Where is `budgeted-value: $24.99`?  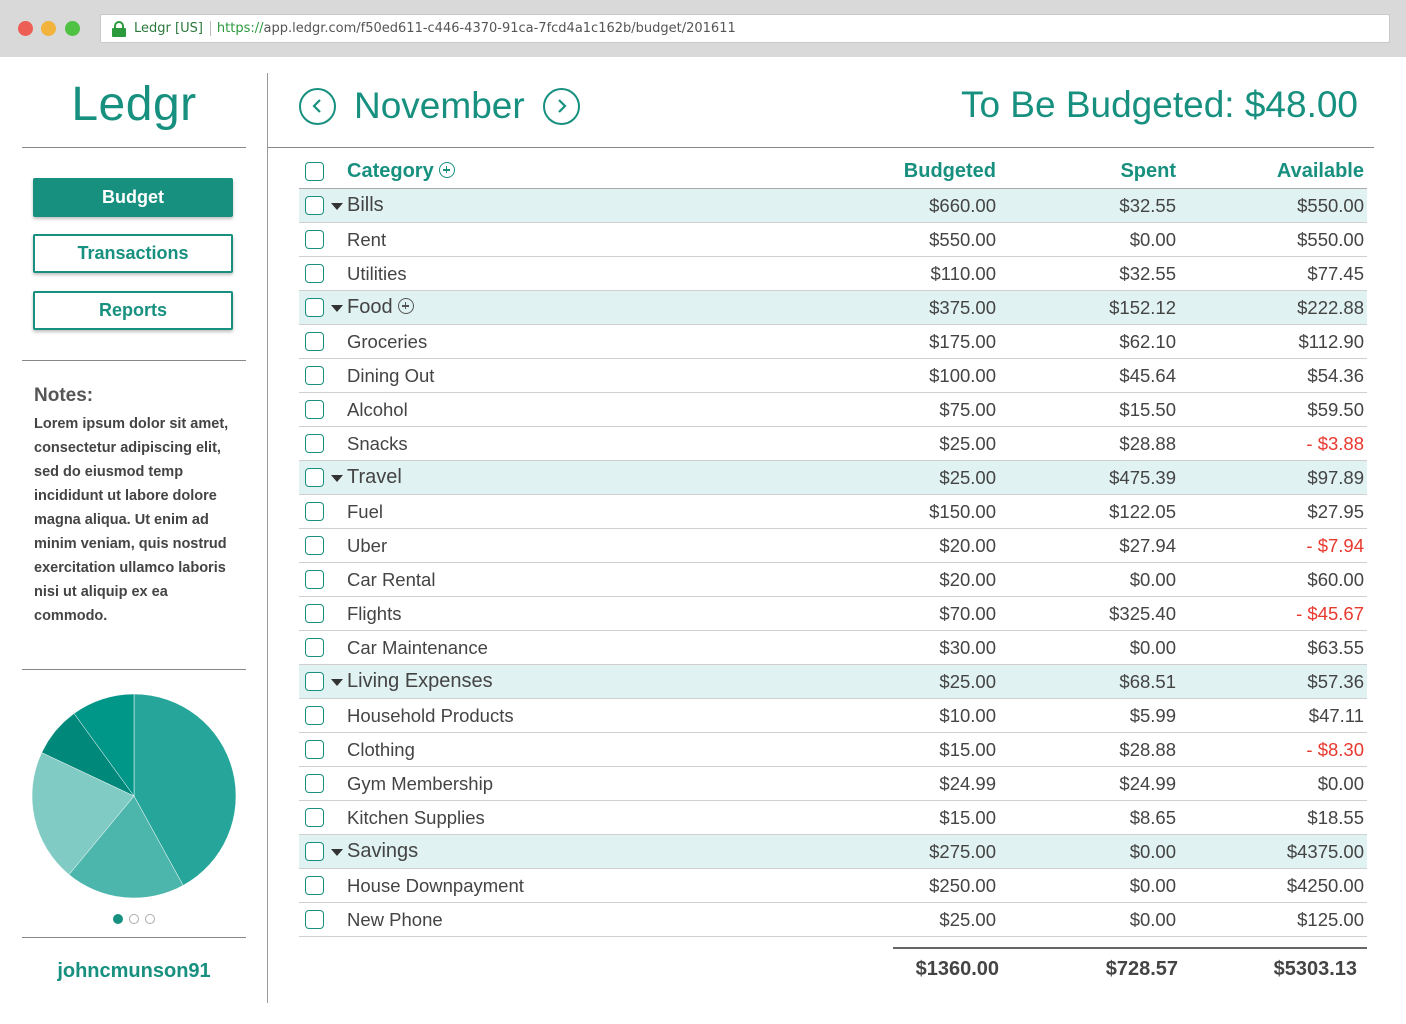
budgeted-value: $24.99 is located at coordinates (967, 784).